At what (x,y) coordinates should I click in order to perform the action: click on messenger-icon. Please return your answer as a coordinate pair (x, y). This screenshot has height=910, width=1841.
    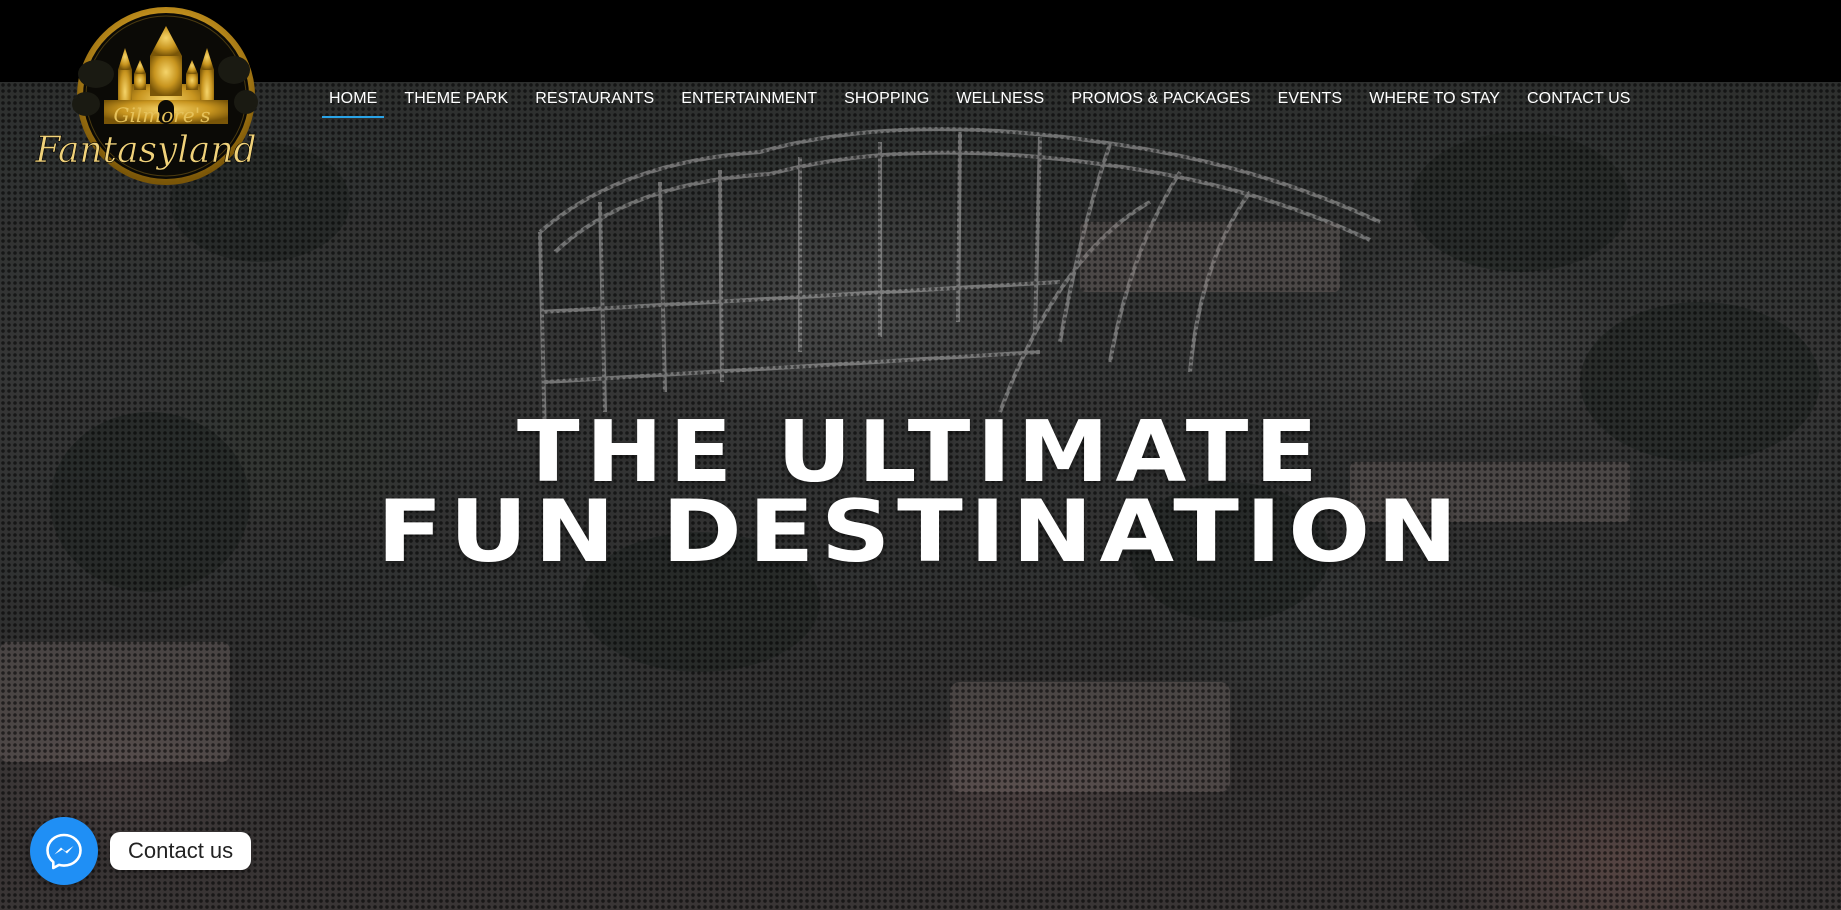
    Looking at the image, I should click on (64, 851).